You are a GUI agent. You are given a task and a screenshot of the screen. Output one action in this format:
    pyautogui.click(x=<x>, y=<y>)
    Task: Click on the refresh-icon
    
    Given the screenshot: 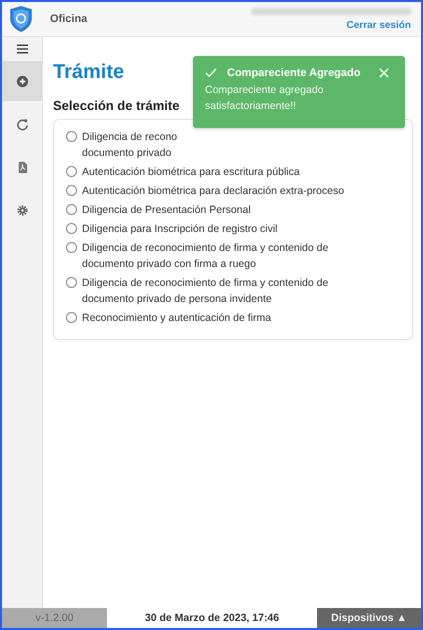 What is the action you would take?
    pyautogui.click(x=22, y=124)
    